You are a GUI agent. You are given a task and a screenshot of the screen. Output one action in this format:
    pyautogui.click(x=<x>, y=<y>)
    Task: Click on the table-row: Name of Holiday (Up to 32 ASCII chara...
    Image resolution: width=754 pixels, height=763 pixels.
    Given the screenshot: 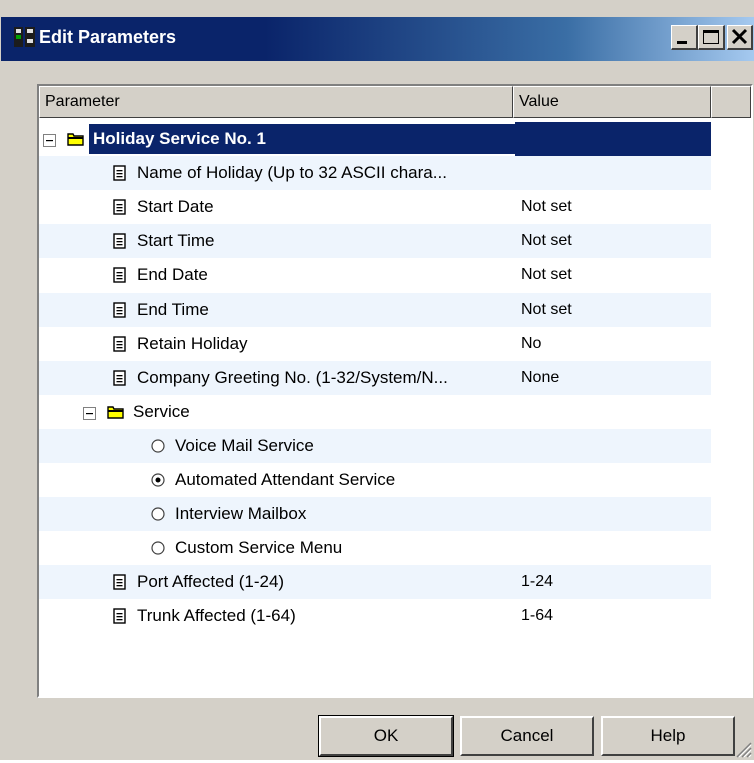 What is the action you would take?
    pyautogui.click(x=375, y=173)
    